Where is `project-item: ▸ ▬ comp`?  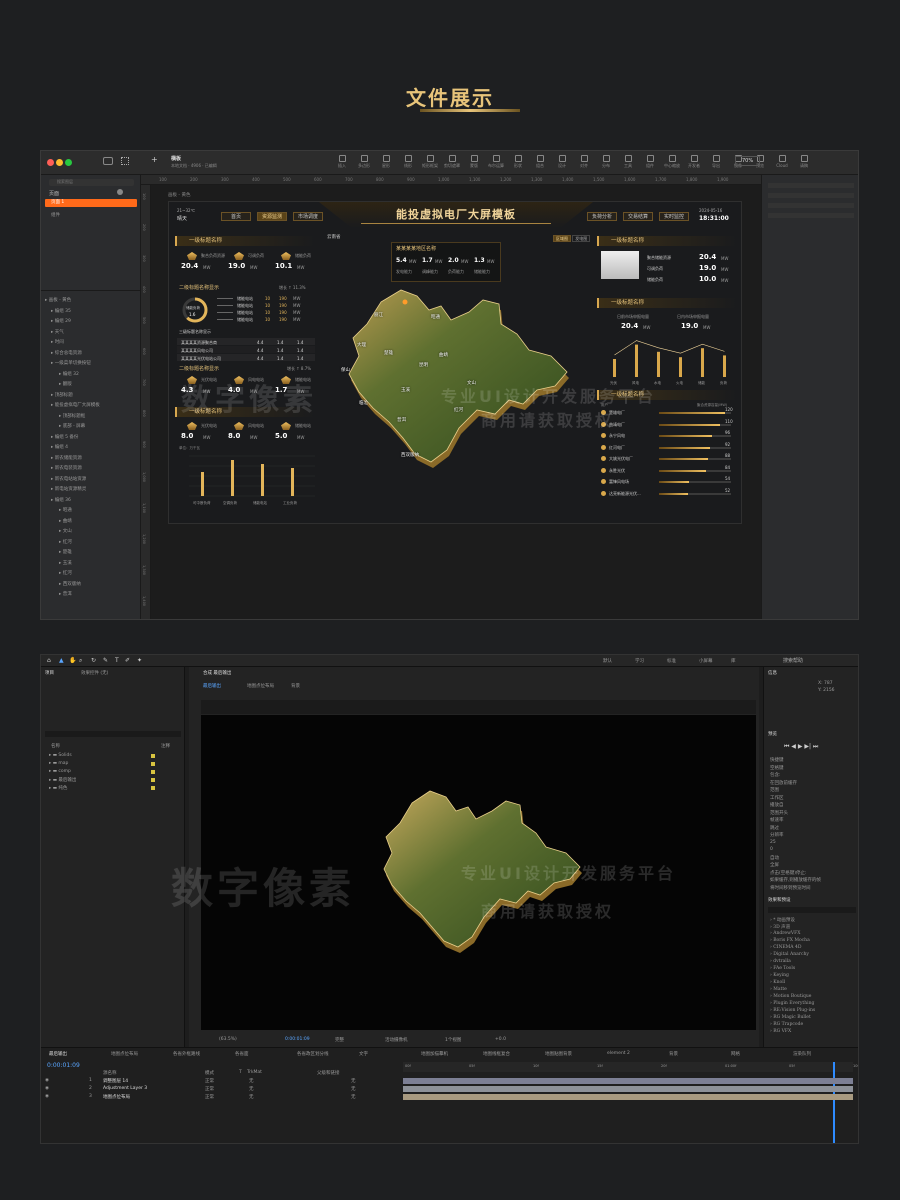 project-item: ▸ ▬ comp is located at coordinates (60, 771).